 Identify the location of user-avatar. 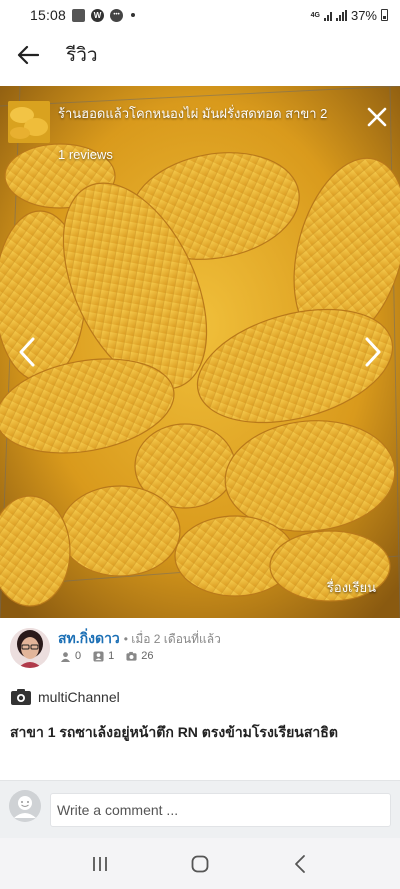
(25, 806).